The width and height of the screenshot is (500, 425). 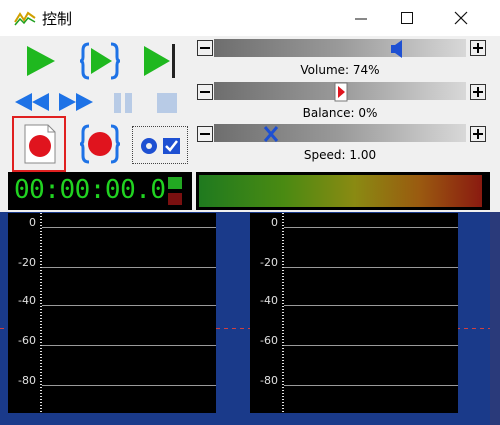 I want to click on play-button, so click(x=41, y=61).